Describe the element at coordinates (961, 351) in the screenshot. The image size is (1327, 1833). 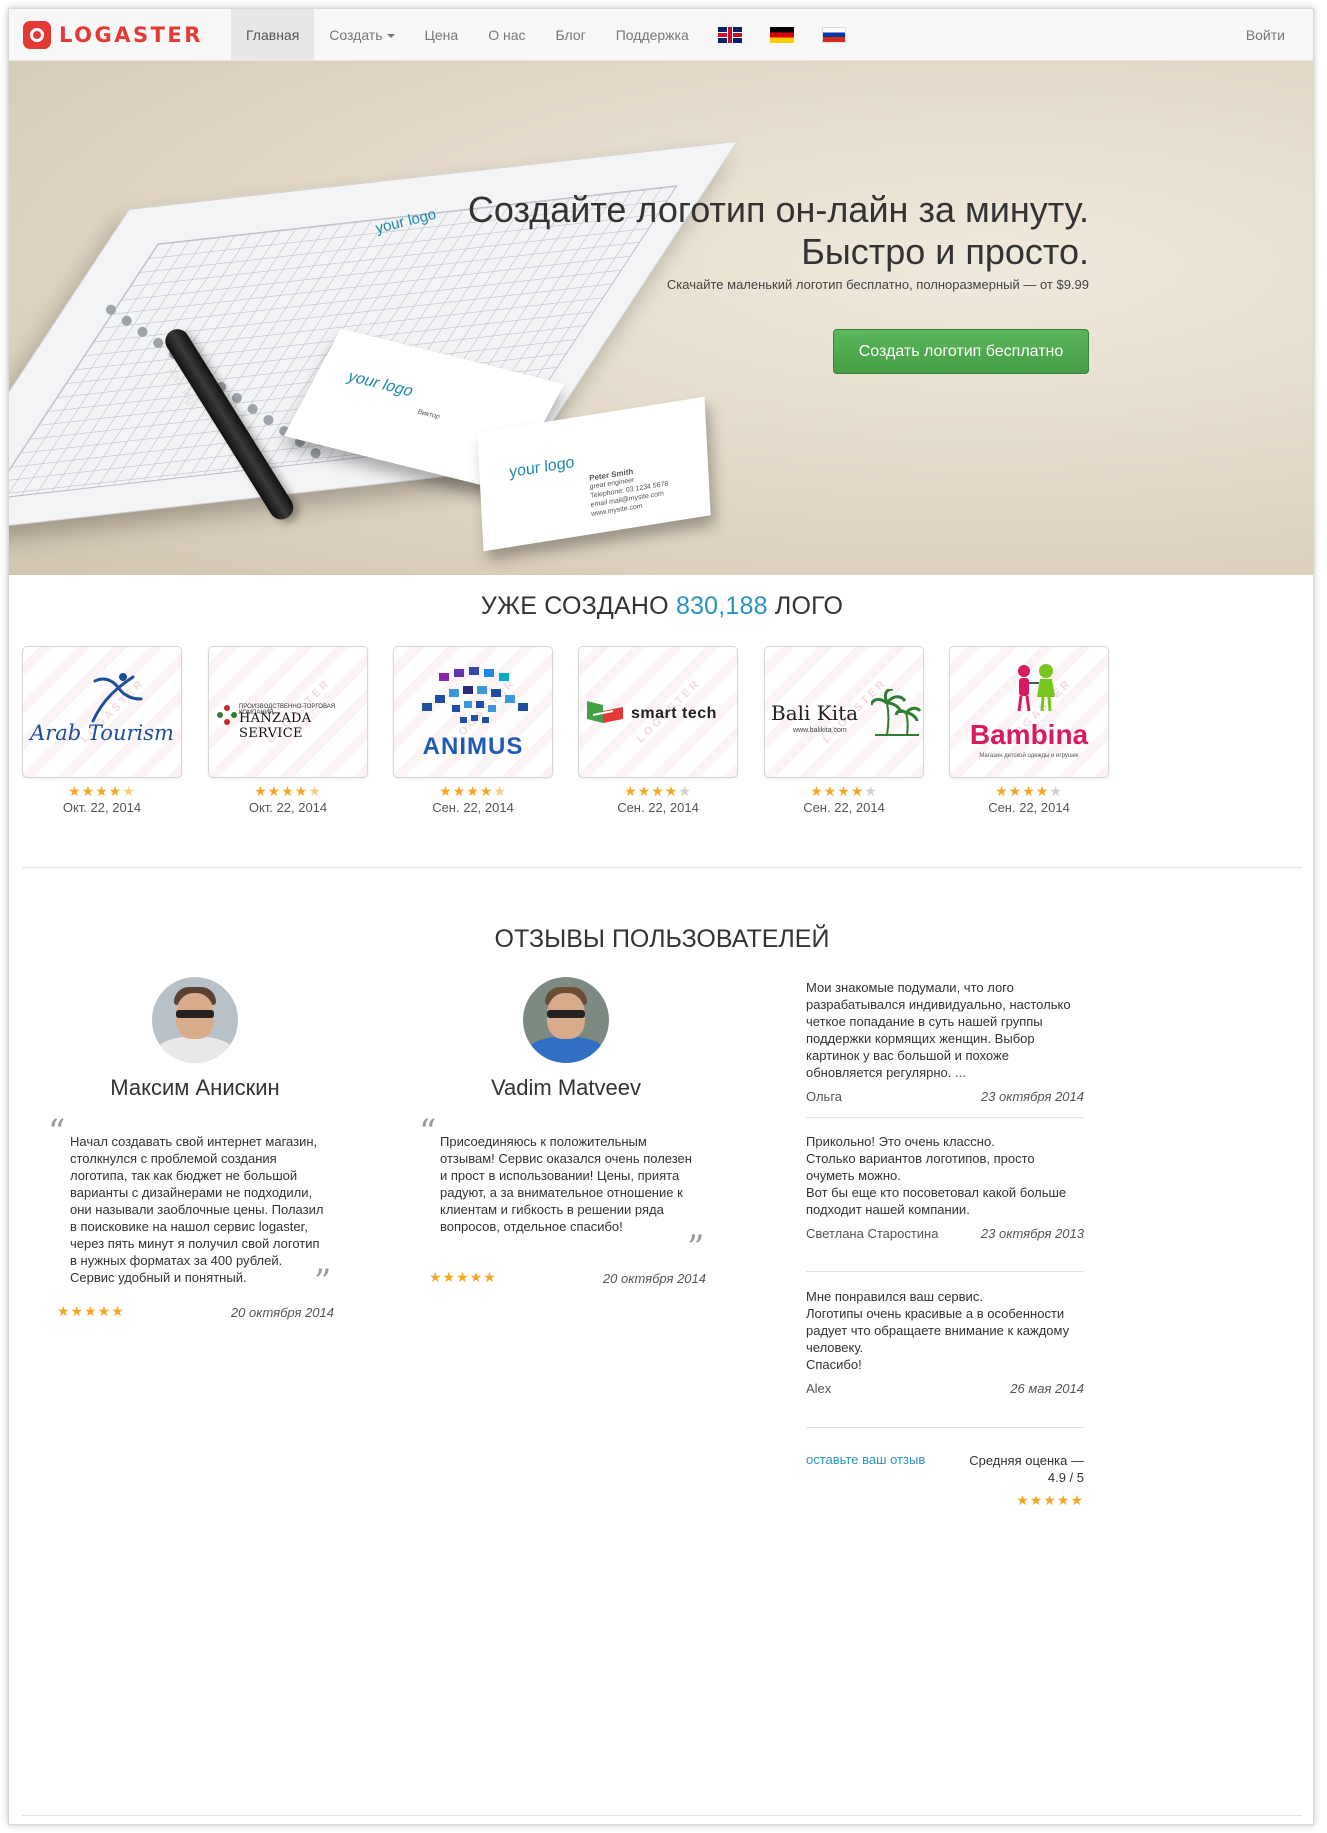
I see `create-logo-button: Создать логотип бесплатно` at that location.